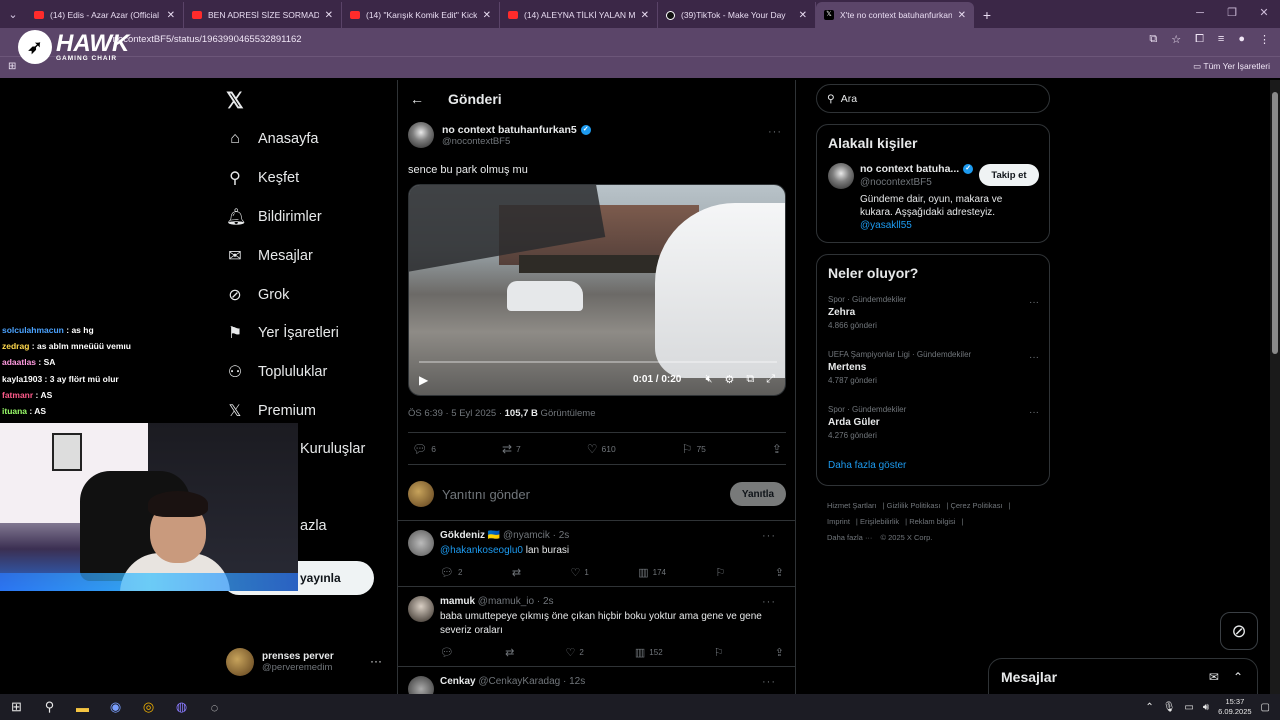 The width and height of the screenshot is (1280, 720). Describe the element at coordinates (1199, 39) in the screenshot. I see `extensions-icon: ⧠` at that location.